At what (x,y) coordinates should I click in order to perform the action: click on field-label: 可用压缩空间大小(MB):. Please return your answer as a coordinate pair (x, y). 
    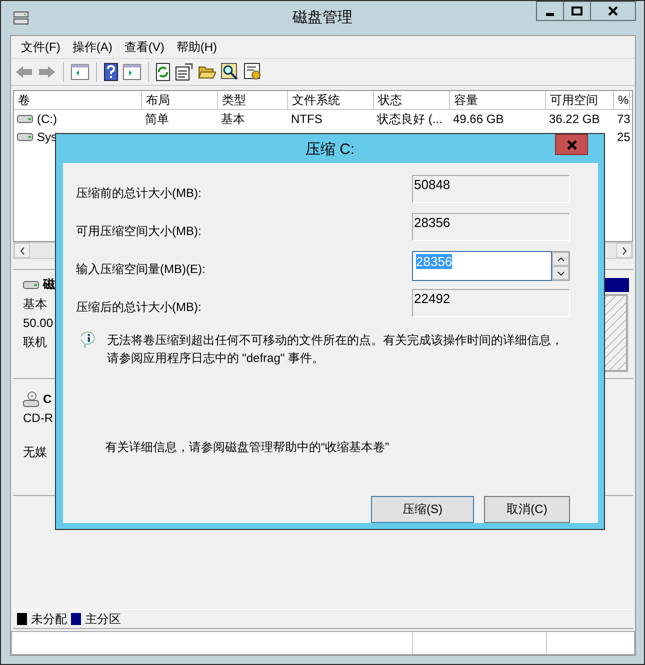
    Looking at the image, I should click on (139, 231).